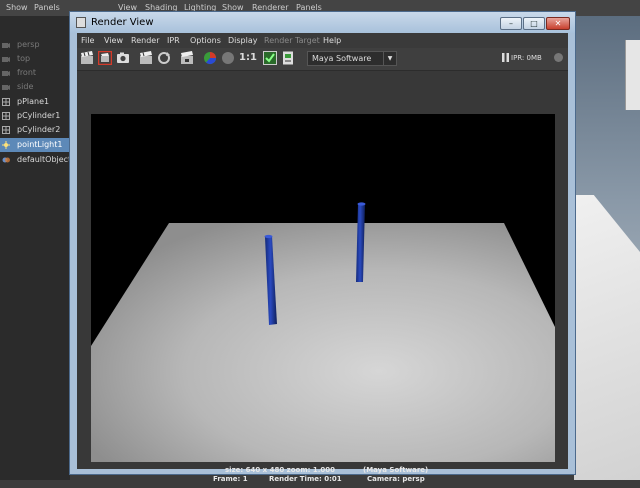  I want to click on snapshot-icon, so click(123, 58).